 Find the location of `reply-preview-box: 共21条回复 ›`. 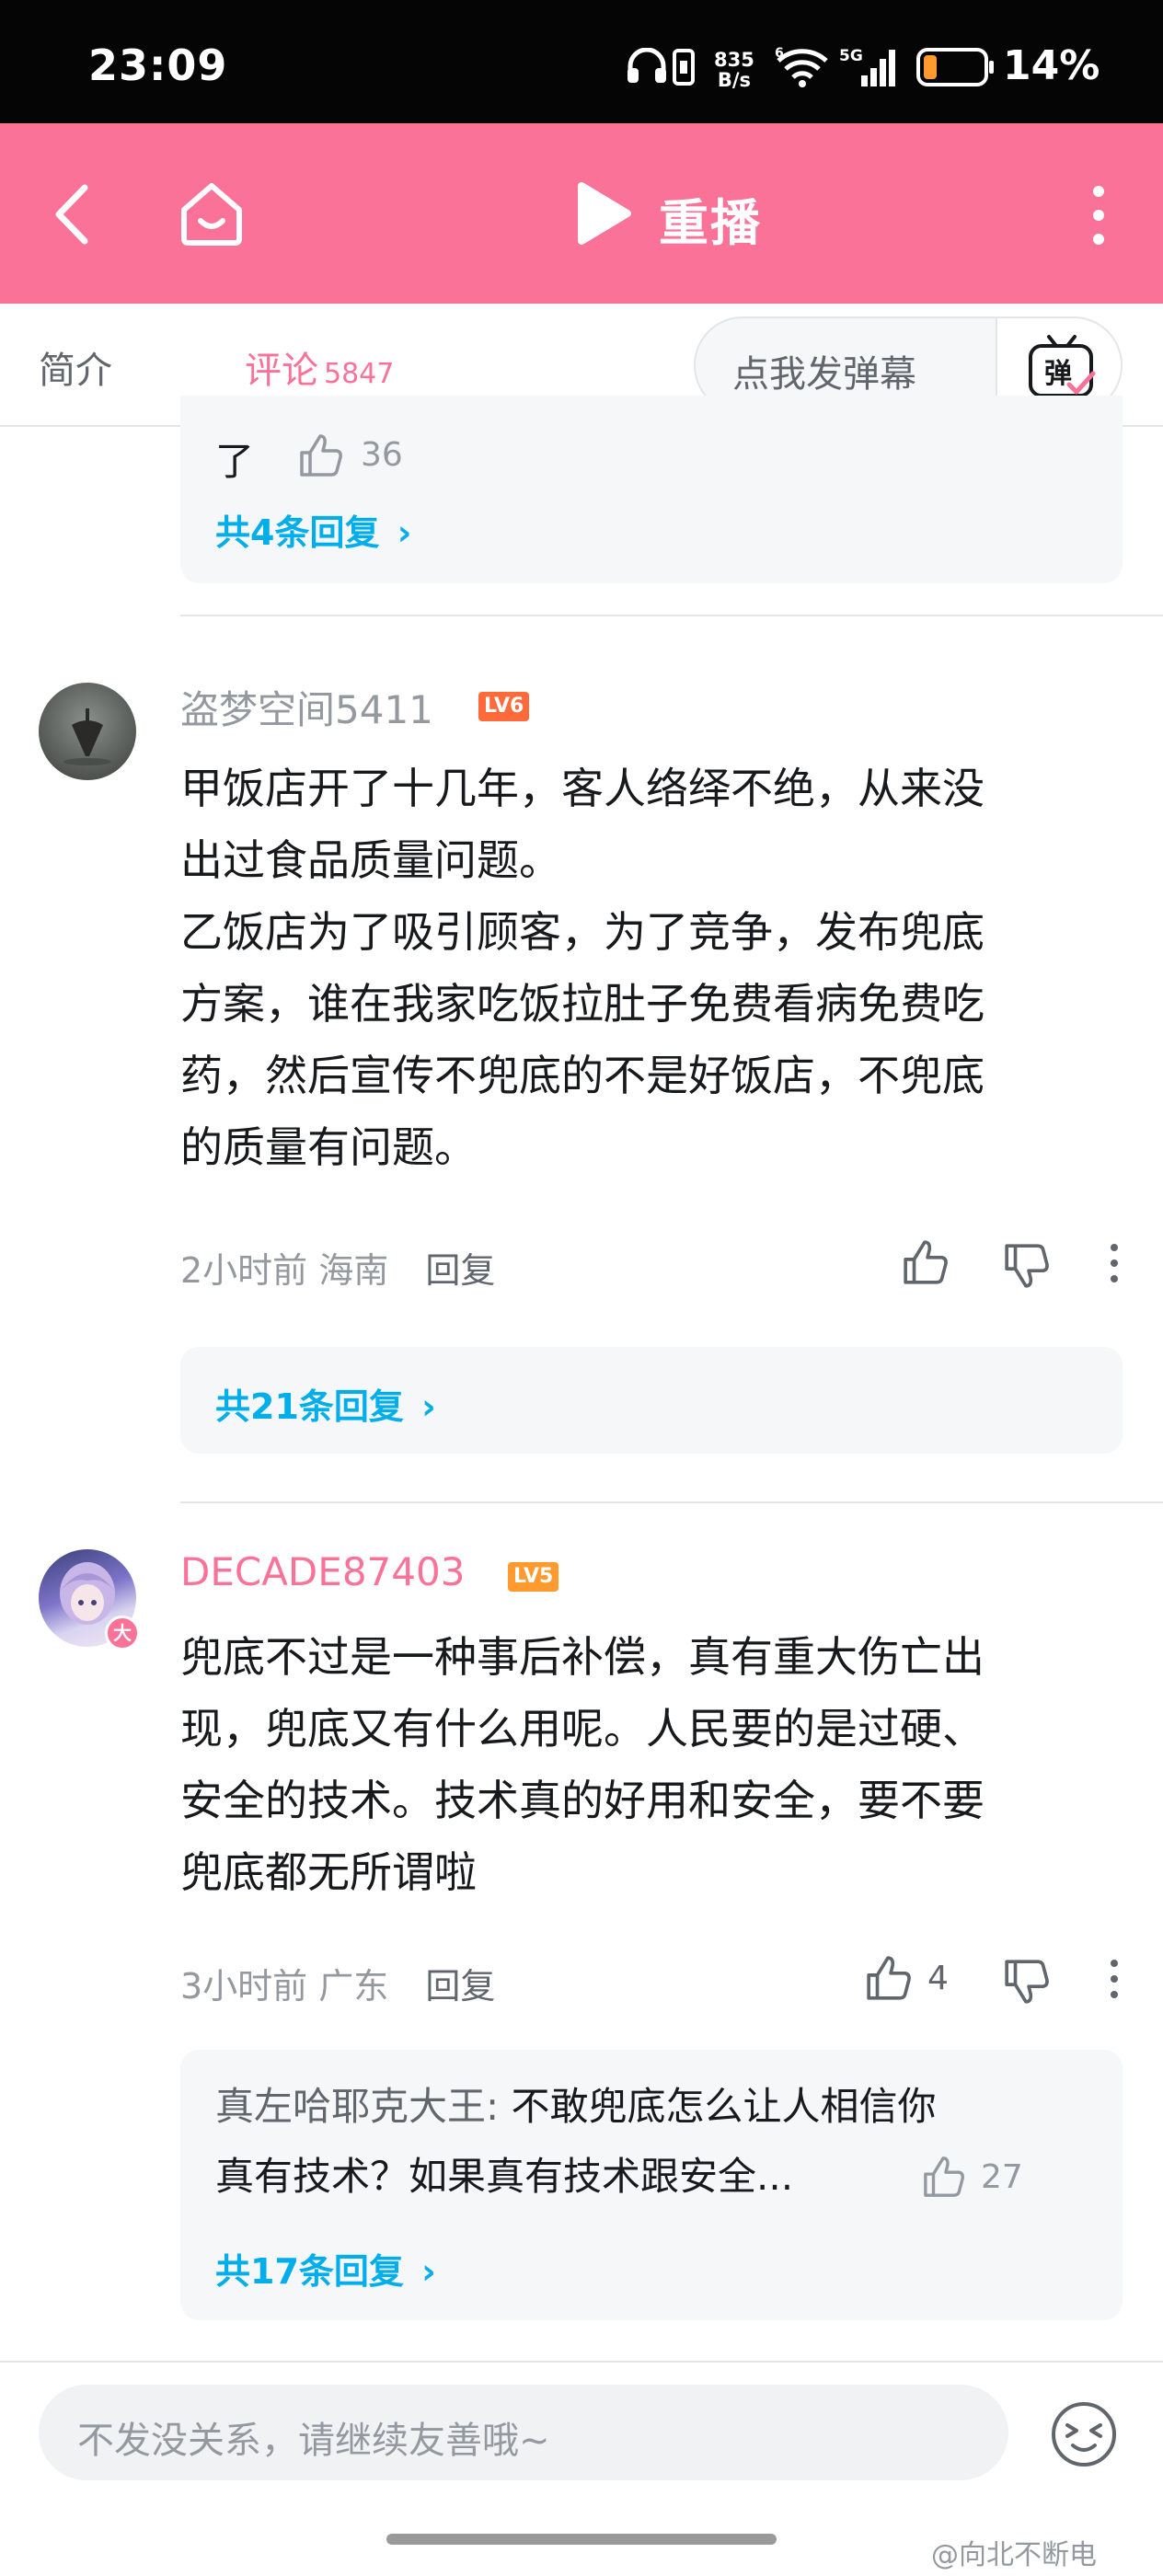

reply-preview-box: 共21条回复 › is located at coordinates (652, 1400).